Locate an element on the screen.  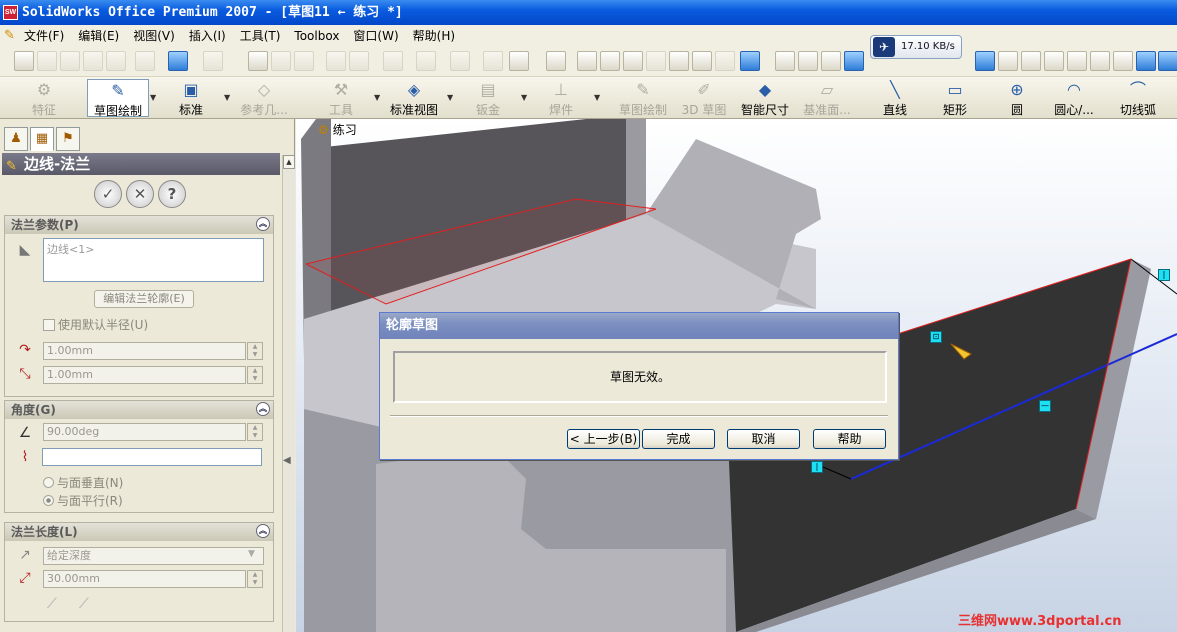
back-view-icon is located at coordinates (1031, 61).